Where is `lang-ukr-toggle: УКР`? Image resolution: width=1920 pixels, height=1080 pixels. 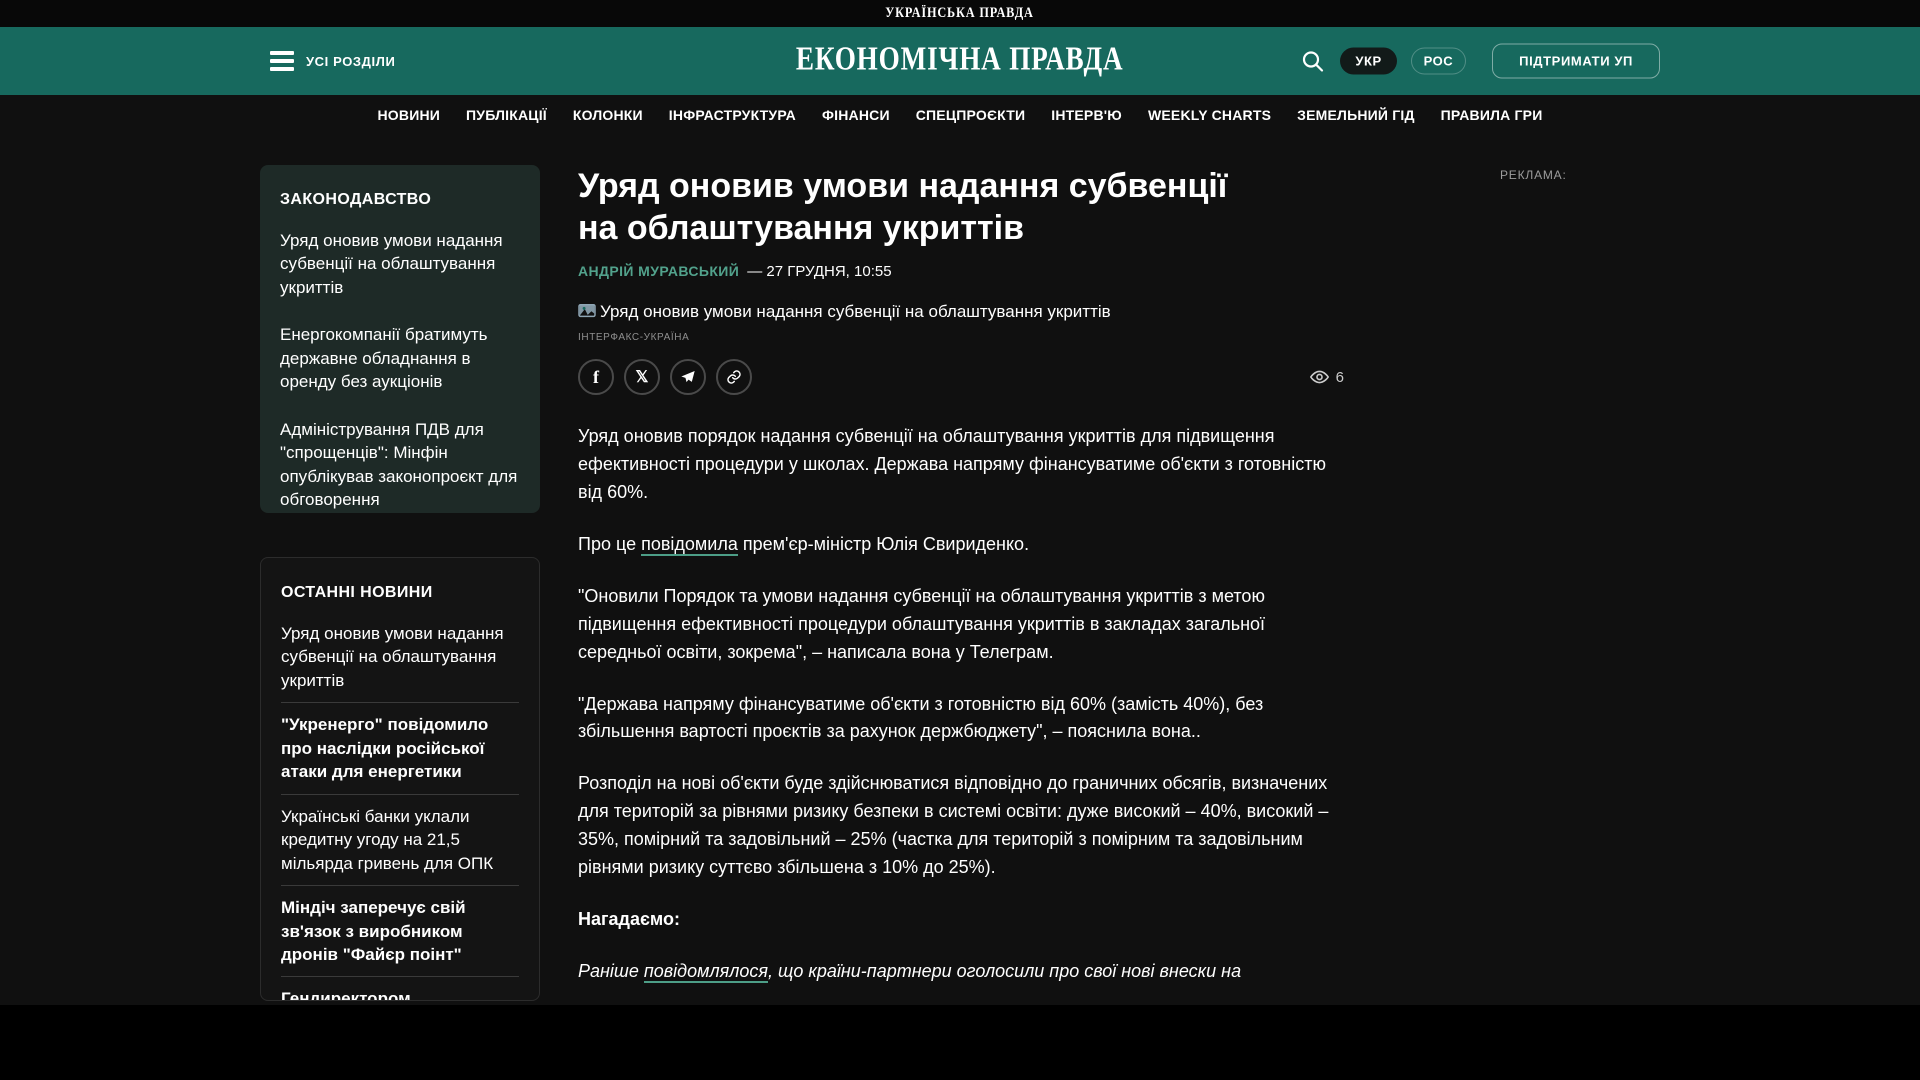 lang-ukr-toggle: УКР is located at coordinates (1368, 61).